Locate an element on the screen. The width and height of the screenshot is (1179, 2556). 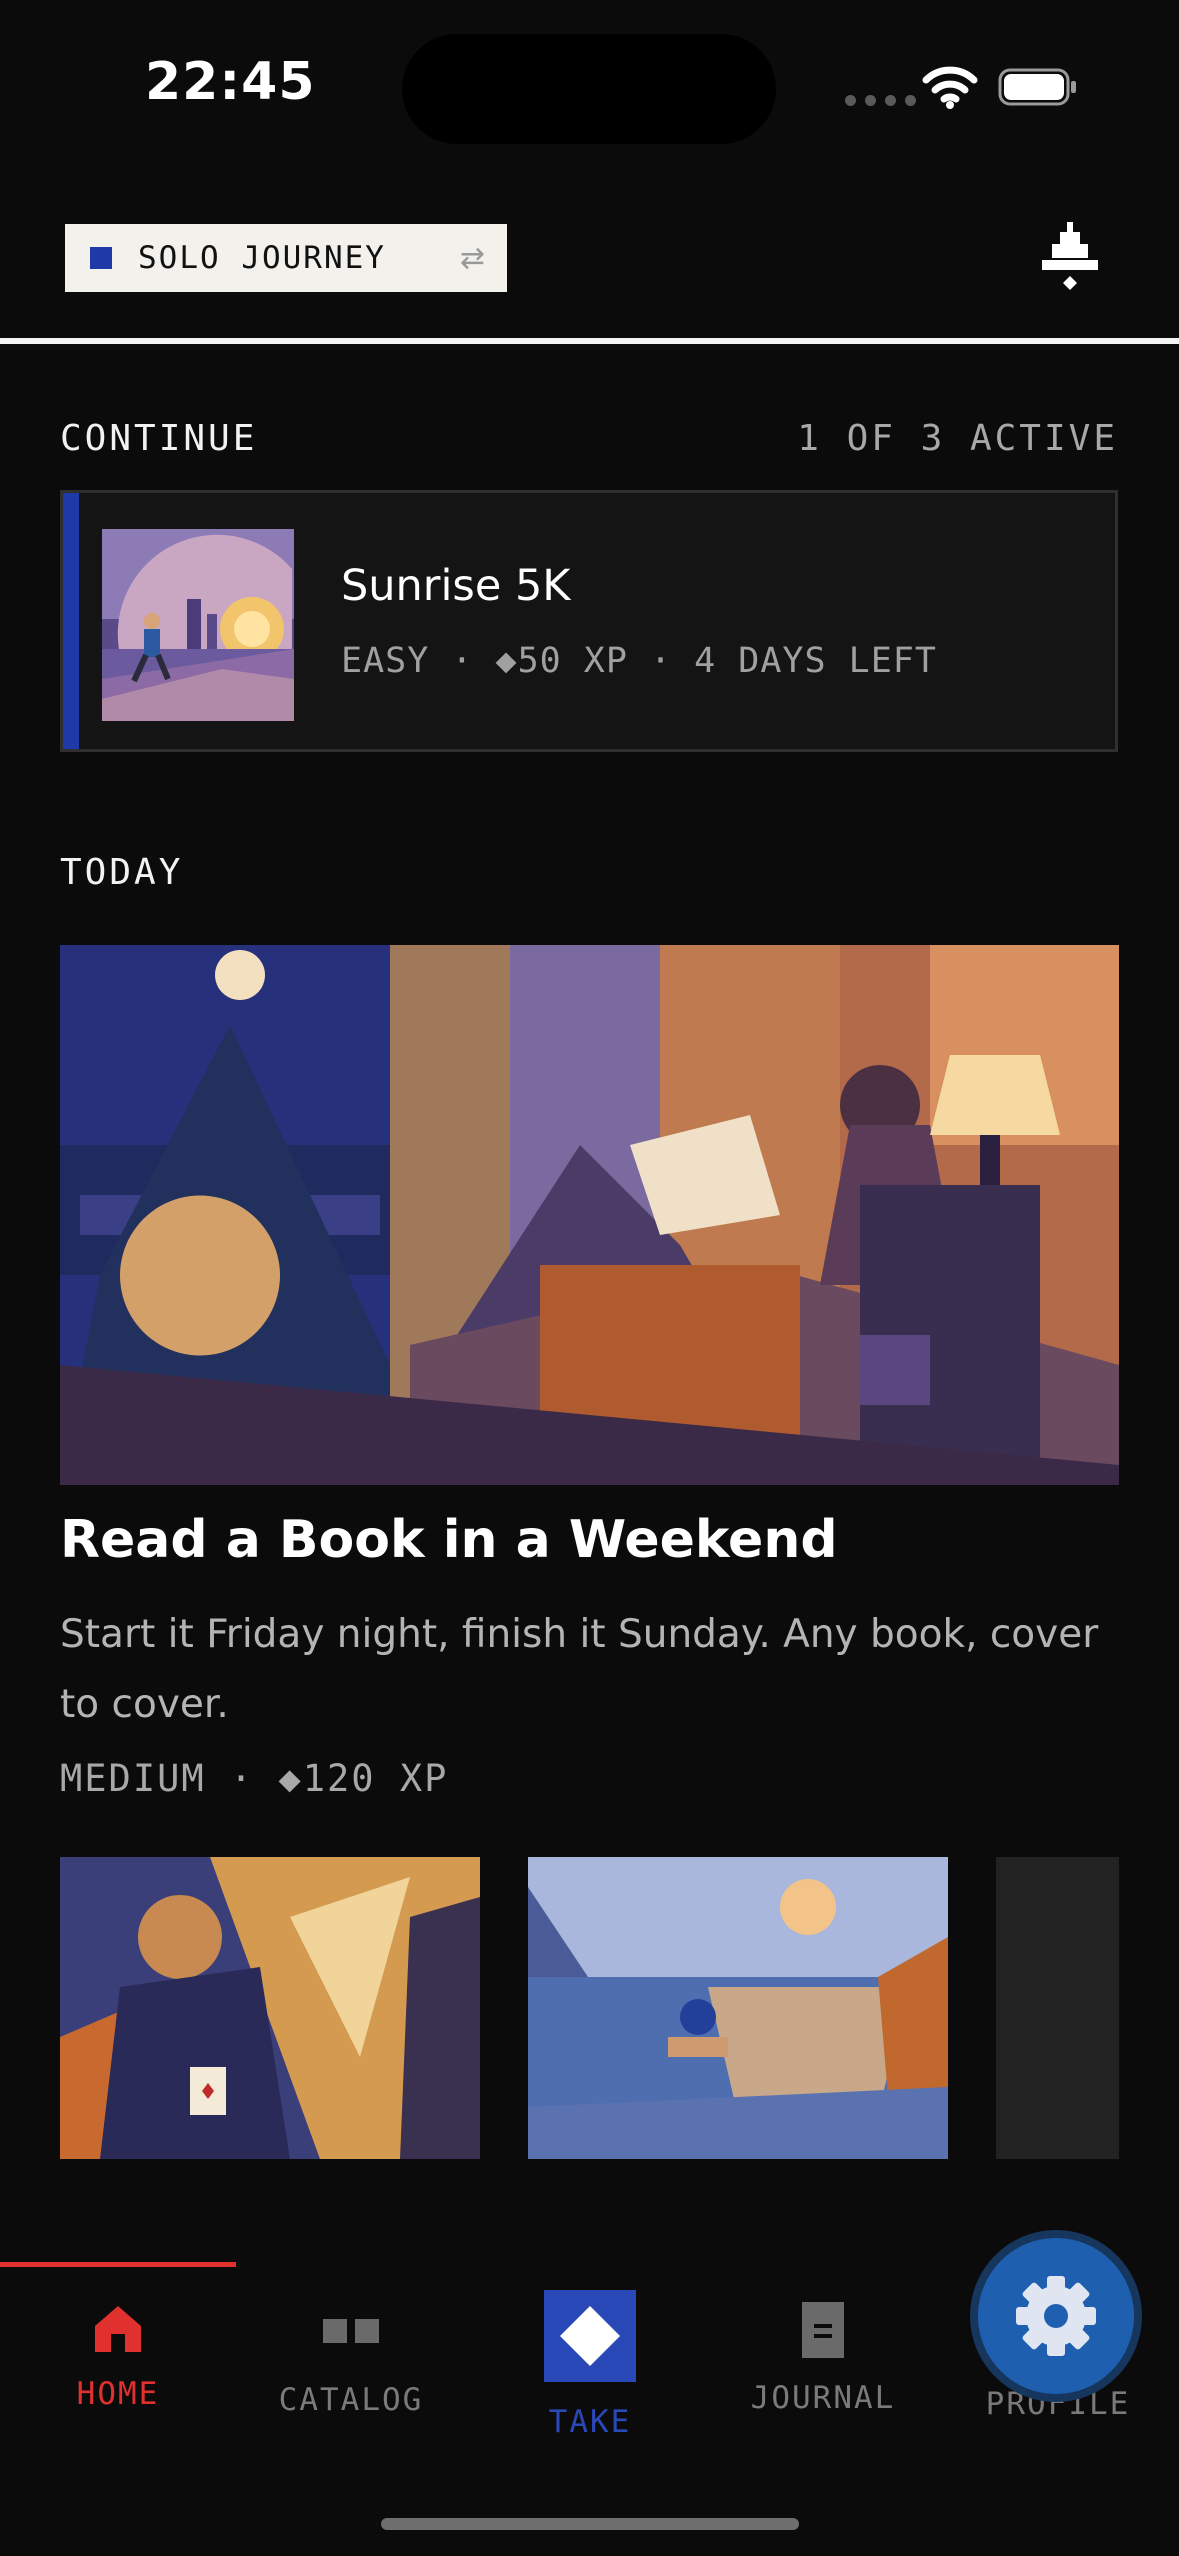
journey-mode-switch: SOLO JOURNEY ⇄ is located at coordinates (286, 258).